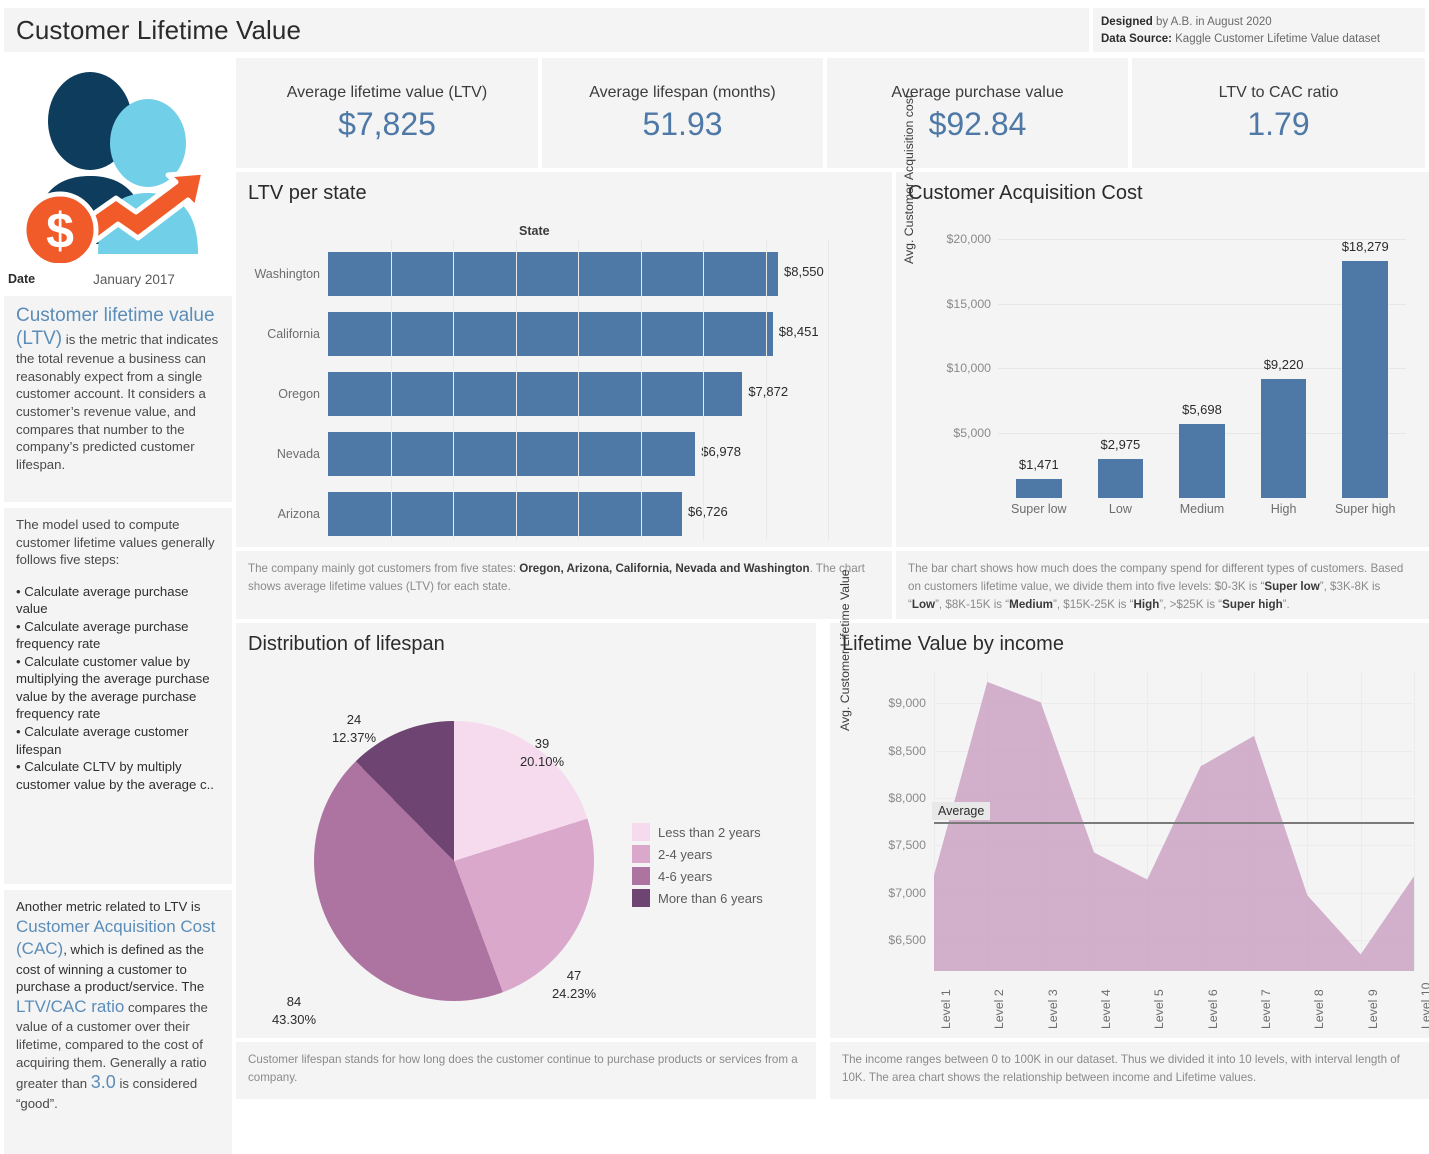  What do you see at coordinates (354, 719) in the screenshot?
I see `pie-slice-count: 24` at bounding box center [354, 719].